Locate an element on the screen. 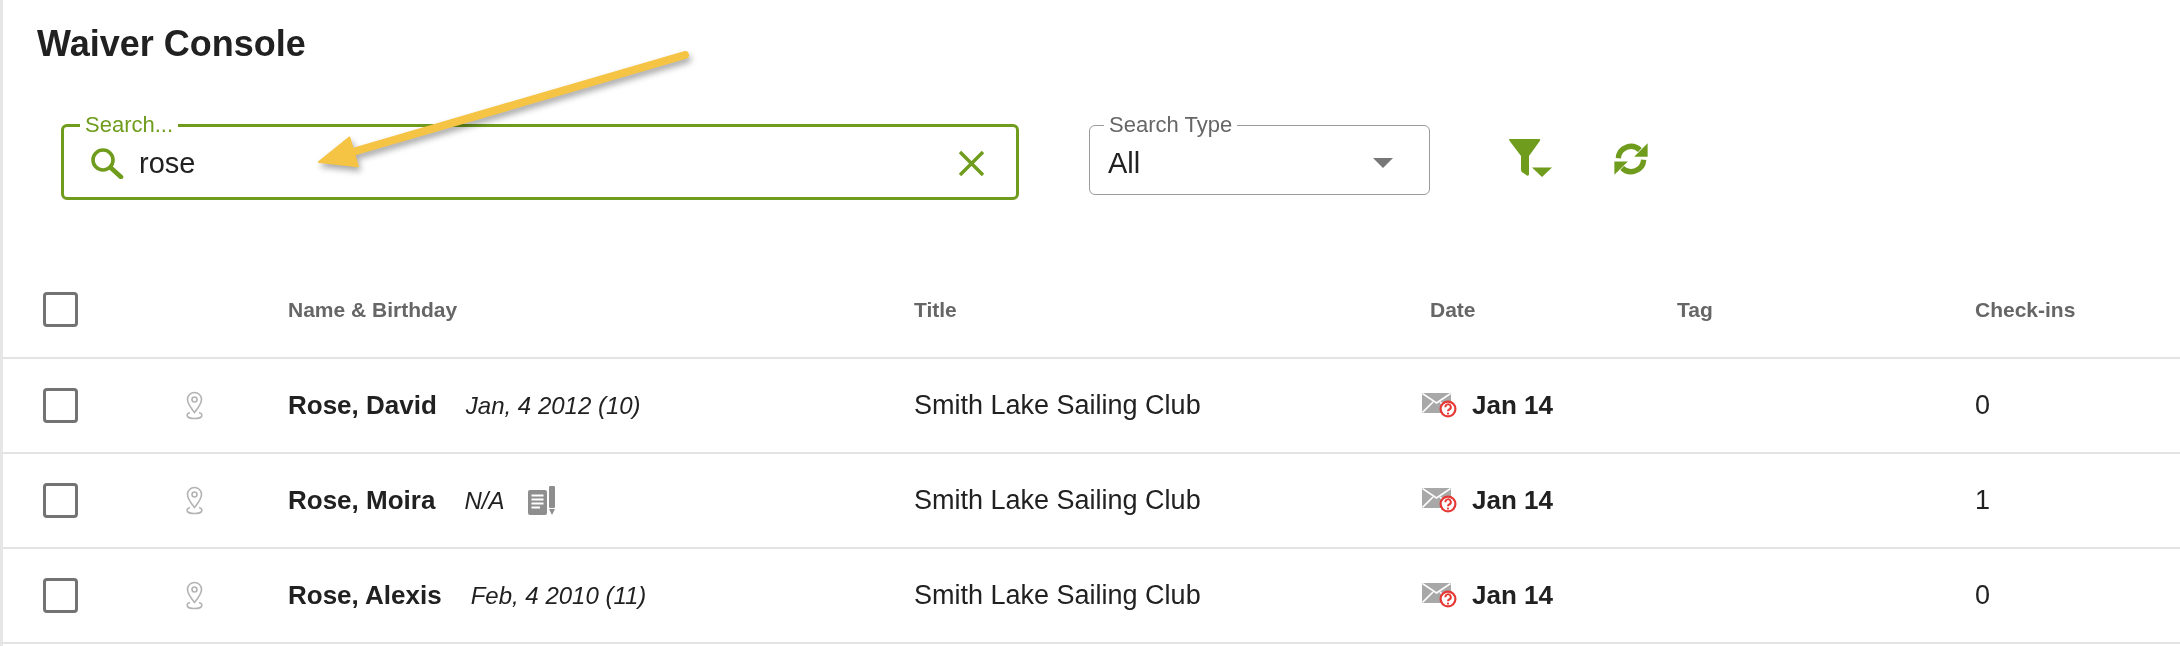 The height and width of the screenshot is (646, 2180). column-heading: Tag is located at coordinates (1695, 309).